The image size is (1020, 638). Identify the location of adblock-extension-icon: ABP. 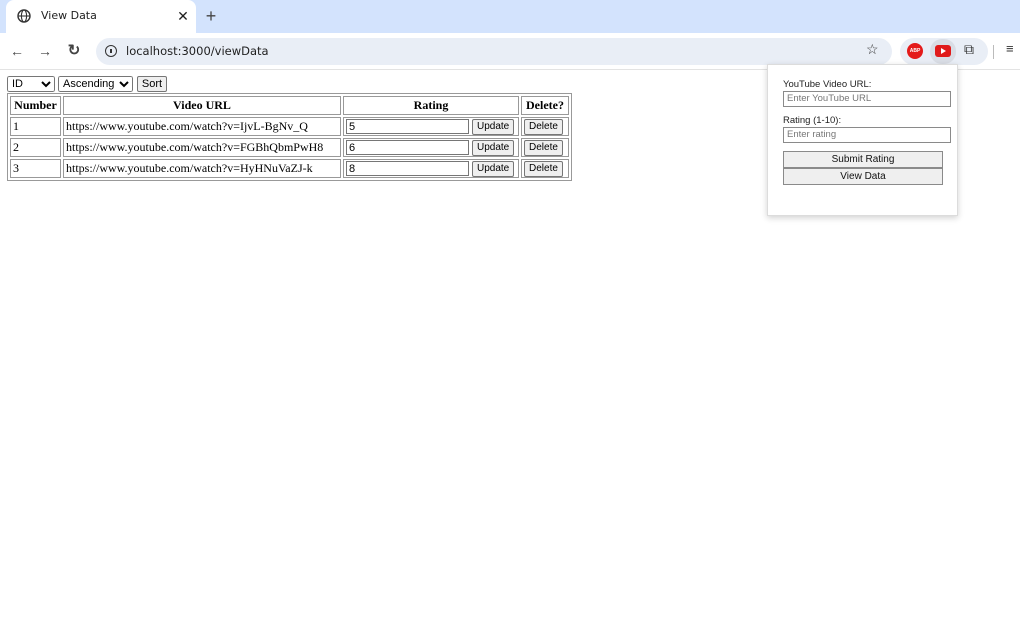
(915, 51).